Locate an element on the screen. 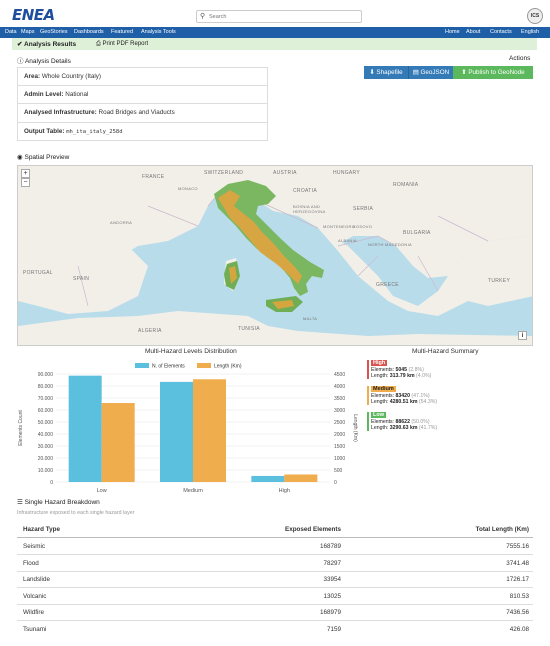  map-label-spain: SPAIN is located at coordinates (81, 279).